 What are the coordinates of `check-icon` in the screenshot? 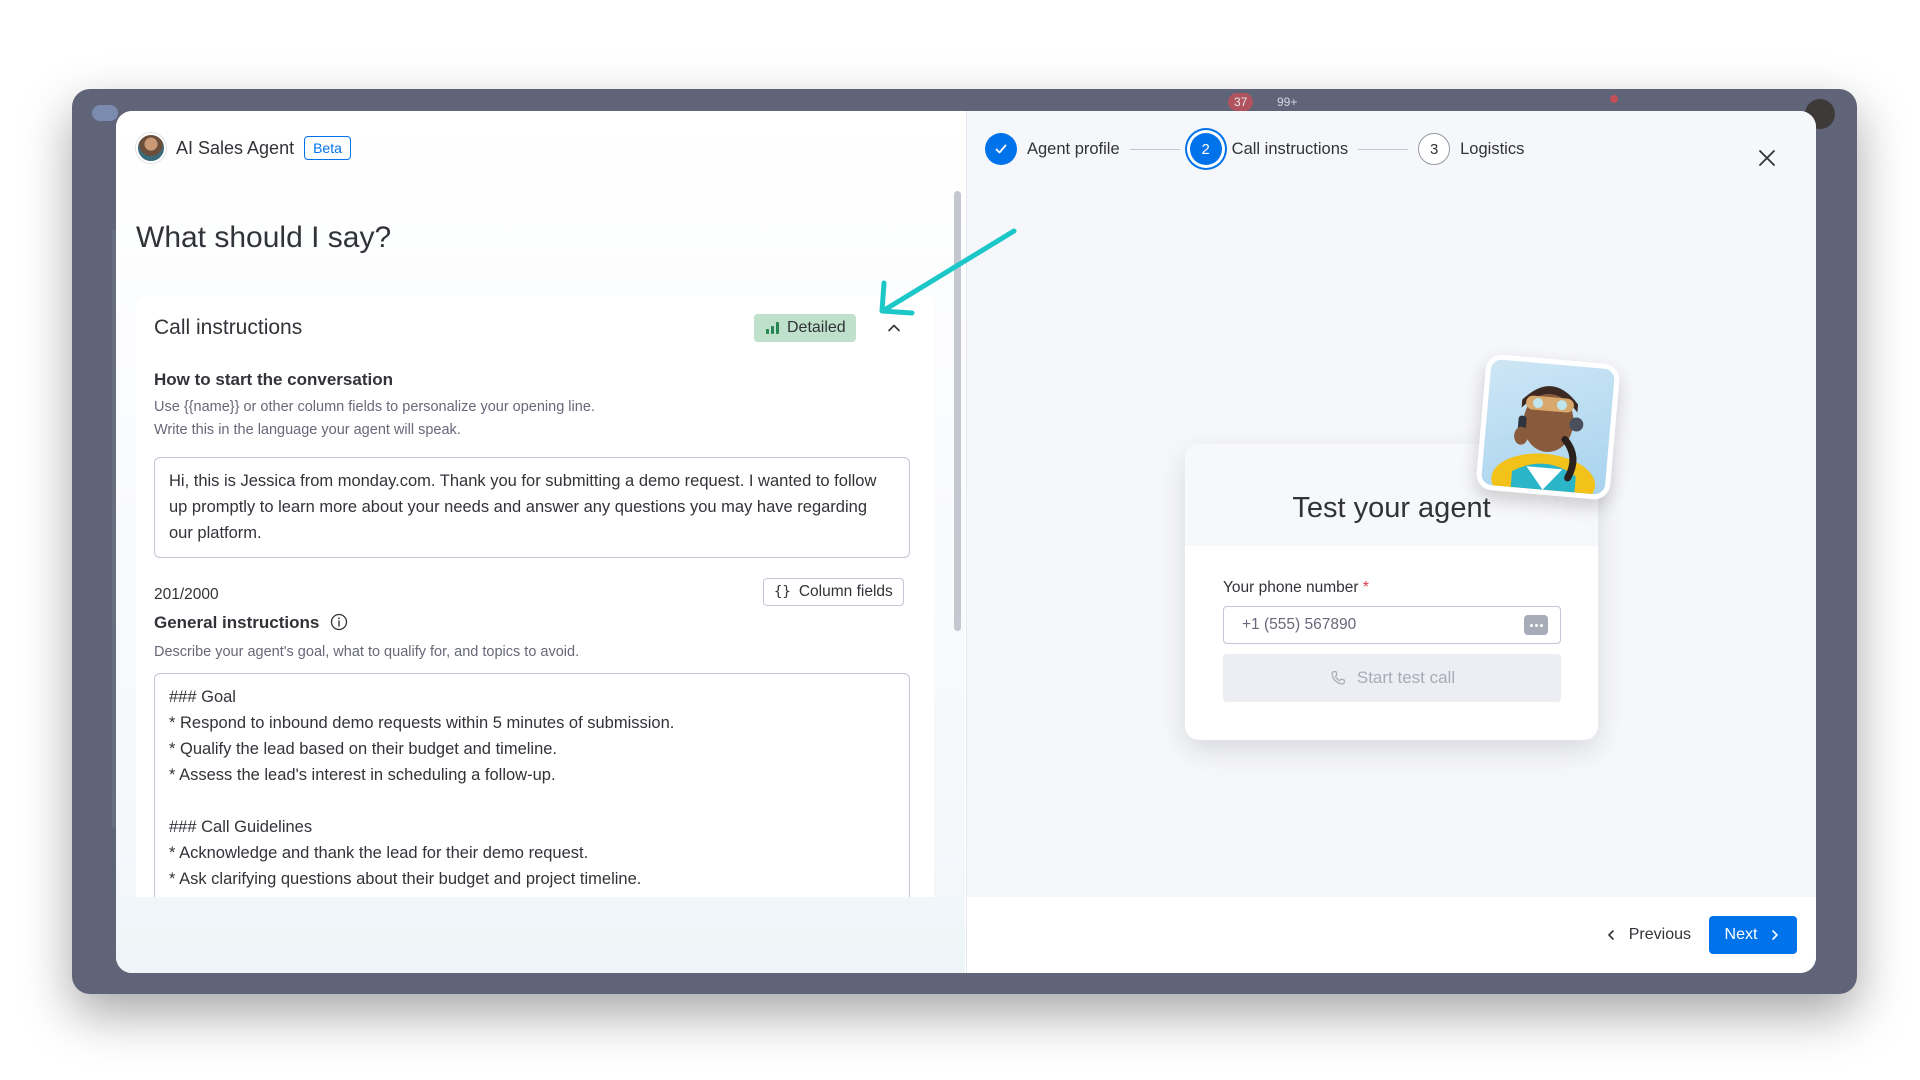 It's located at (1001, 149).